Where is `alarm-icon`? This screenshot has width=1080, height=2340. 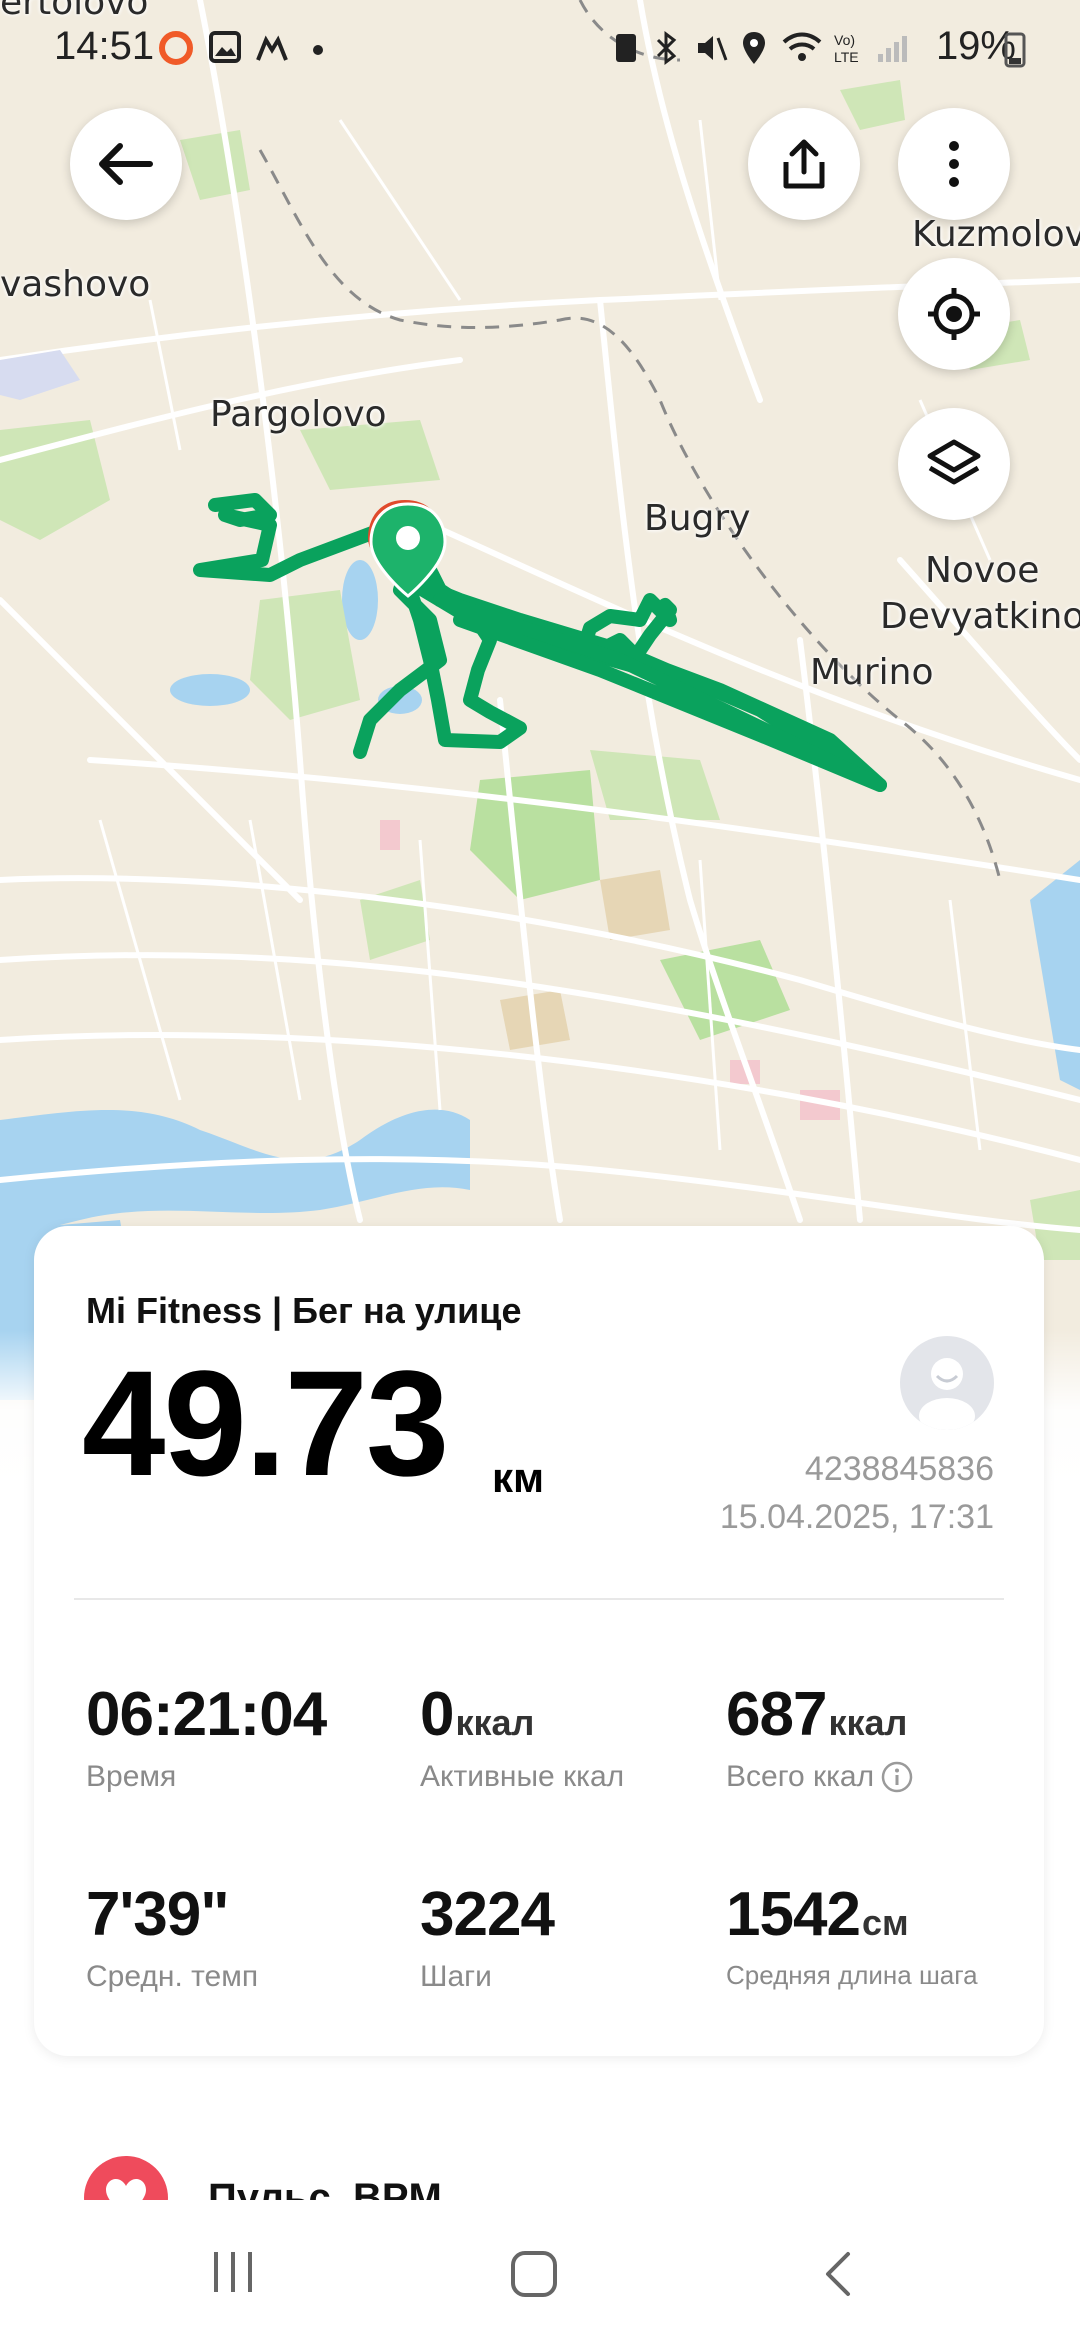
alarm-icon is located at coordinates (272, 48).